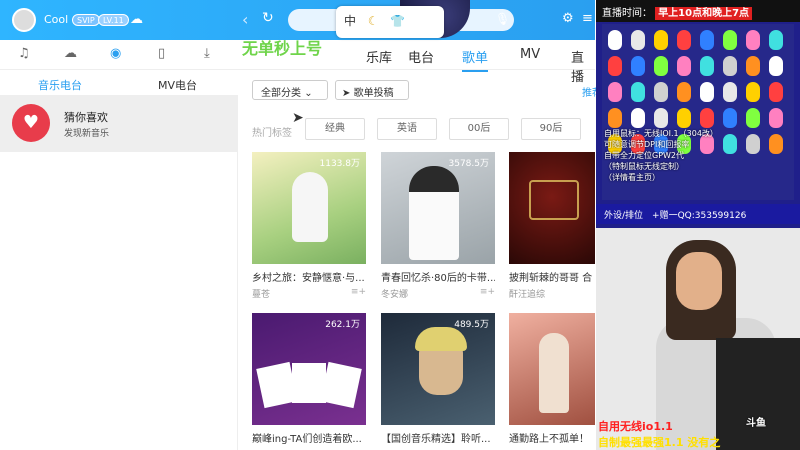 The height and width of the screenshot is (450, 800). Describe the element at coordinates (341, 385) in the screenshot. I see `photo-card` at that location.